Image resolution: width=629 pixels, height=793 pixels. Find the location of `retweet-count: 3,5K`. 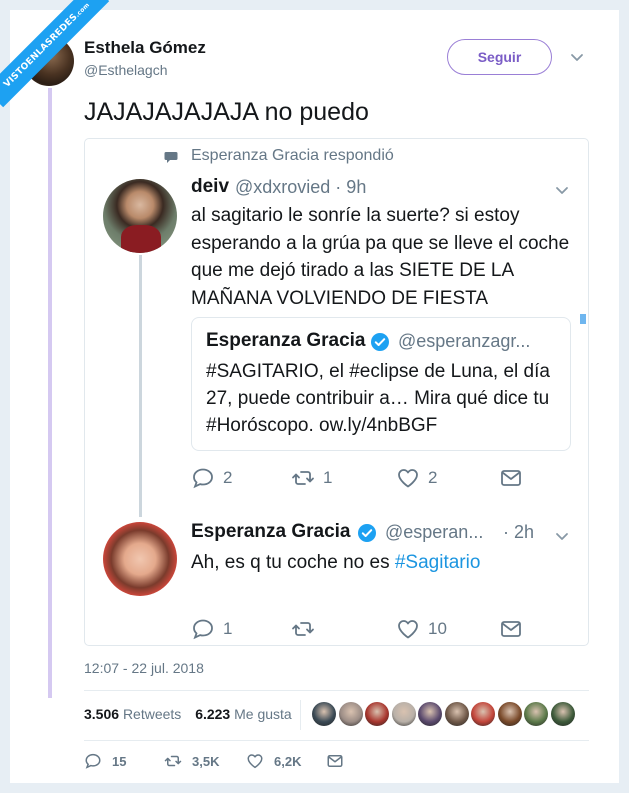

retweet-count: 3,5K is located at coordinates (206, 761).